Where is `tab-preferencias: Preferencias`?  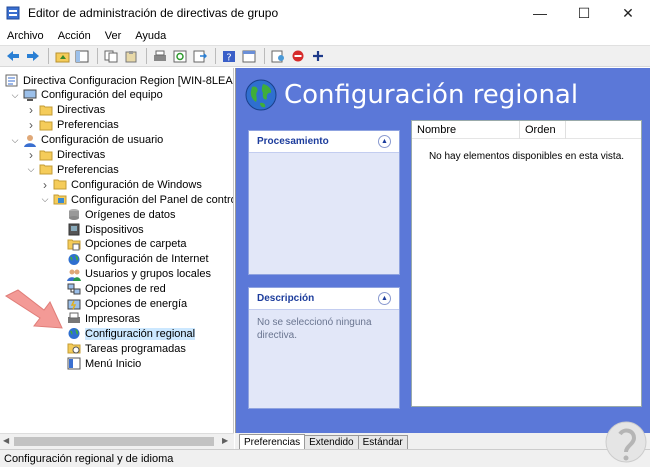 tab-preferencias: Preferencias is located at coordinates (272, 441).